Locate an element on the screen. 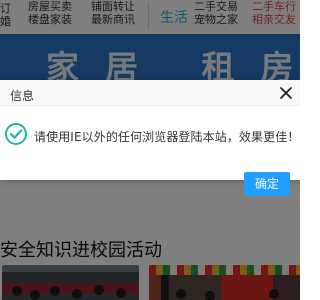 This screenshot has height=300, width=320. close-button is located at coordinates (286, 93).